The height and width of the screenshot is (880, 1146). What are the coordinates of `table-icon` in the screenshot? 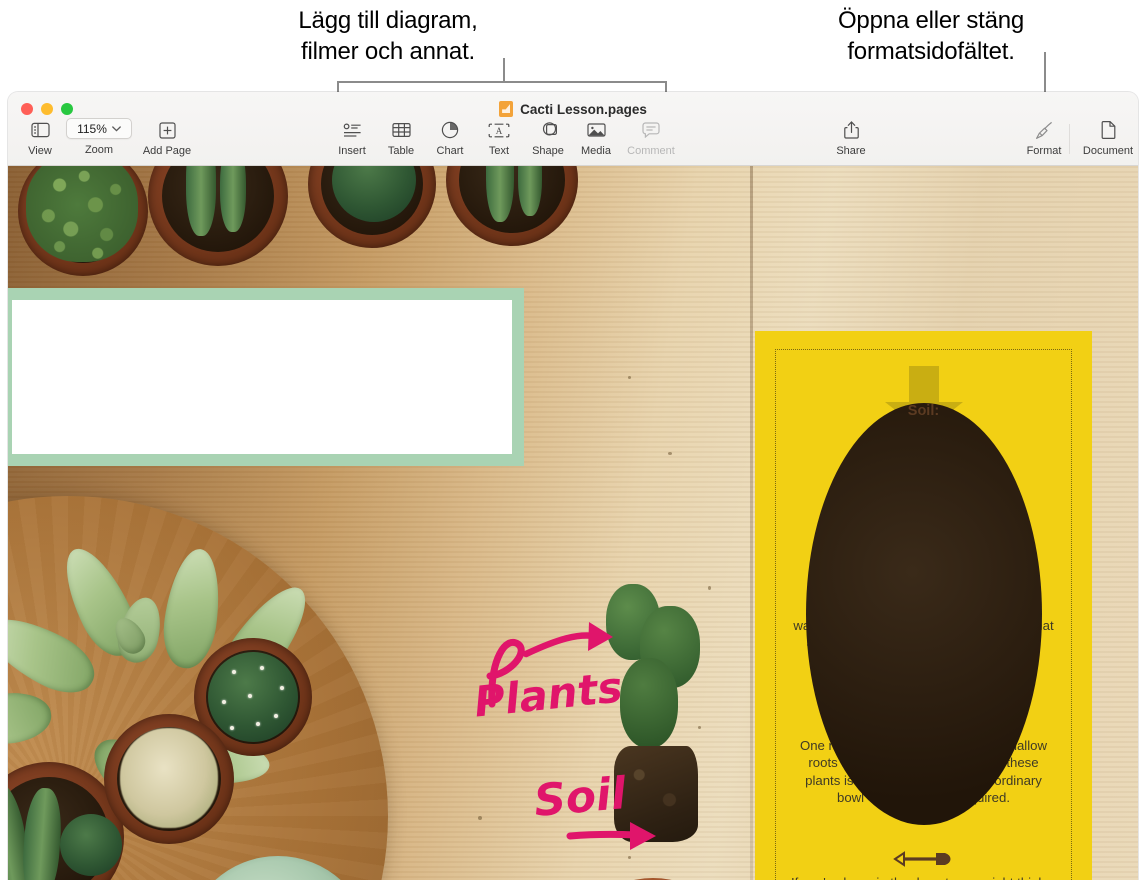 It's located at (401, 130).